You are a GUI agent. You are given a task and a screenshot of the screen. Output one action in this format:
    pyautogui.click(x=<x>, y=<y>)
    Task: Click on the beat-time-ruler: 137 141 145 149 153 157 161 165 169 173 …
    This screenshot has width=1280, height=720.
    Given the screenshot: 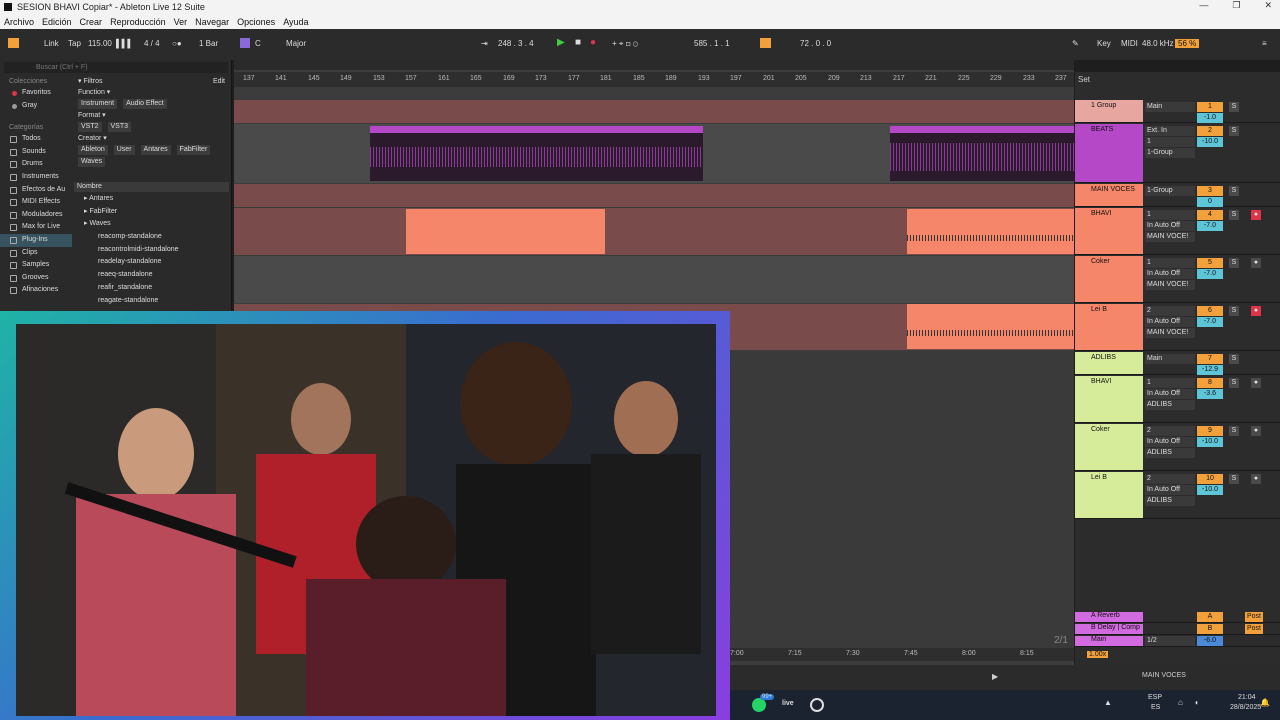 What is the action you would take?
    pyautogui.click(x=654, y=79)
    